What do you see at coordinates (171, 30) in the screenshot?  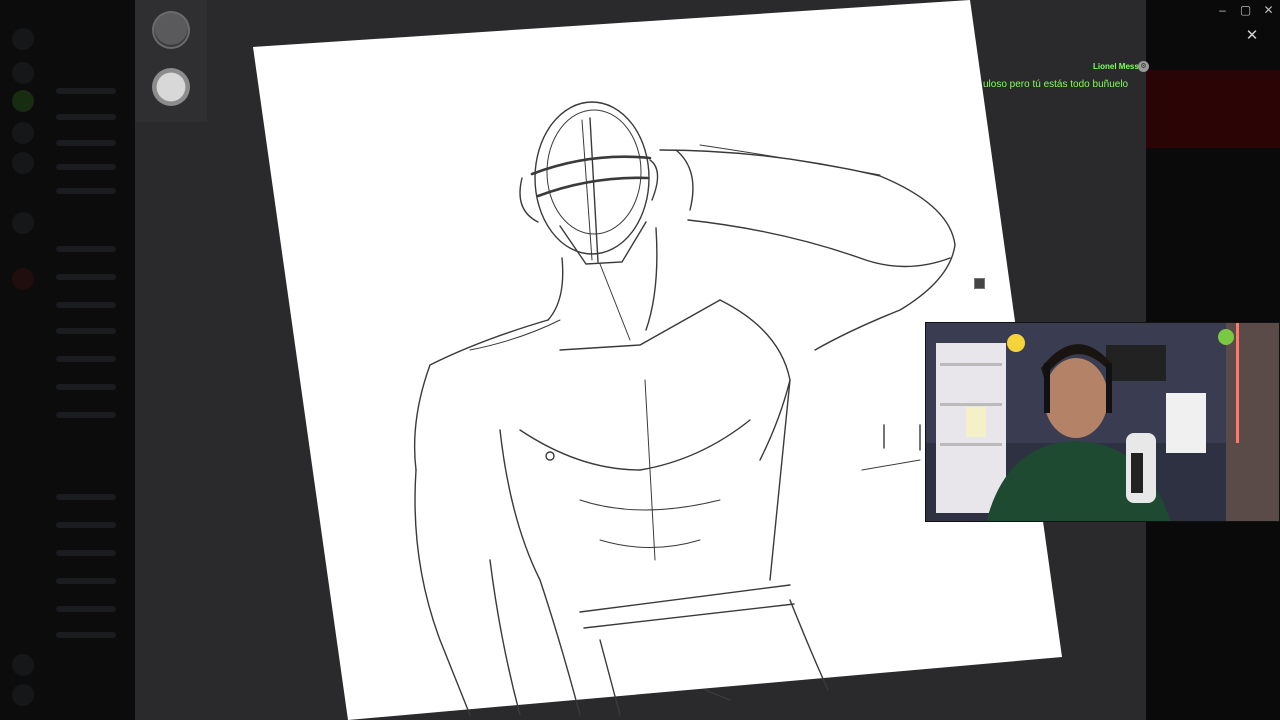 I see `dark-brush-button` at bounding box center [171, 30].